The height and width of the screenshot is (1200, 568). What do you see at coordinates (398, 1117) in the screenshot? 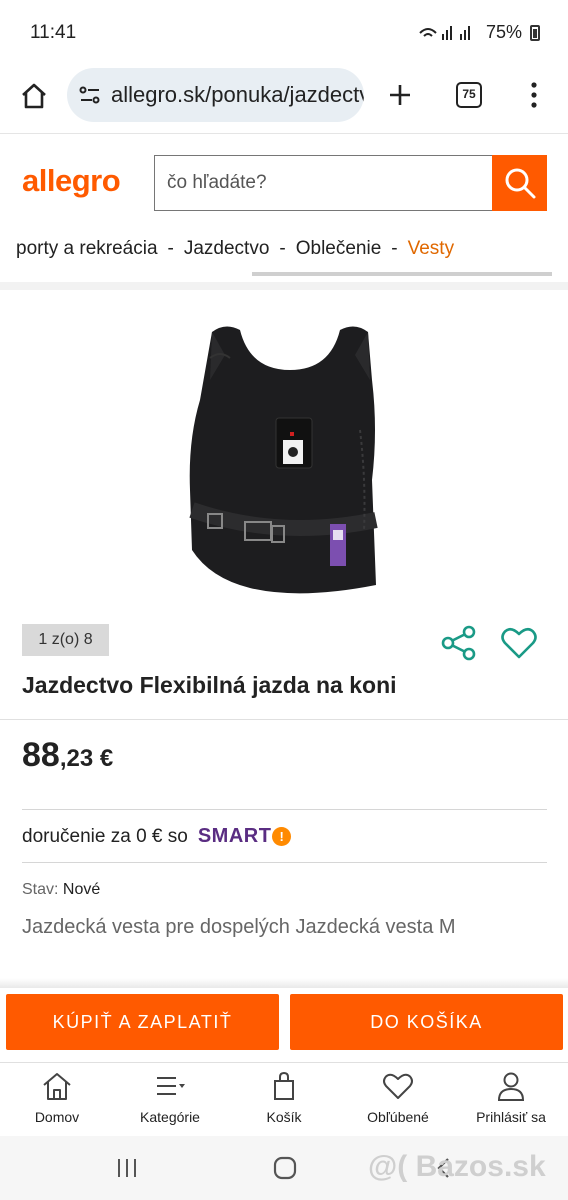
I see `nav-label: Obľúbené` at bounding box center [398, 1117].